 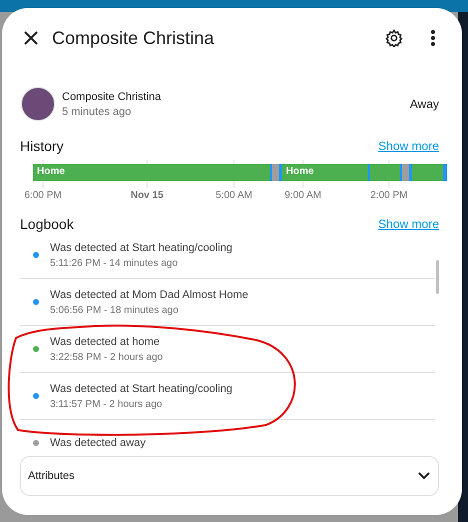 What do you see at coordinates (107, 404) in the screenshot?
I see `log-time: 3:11:57 PM - 2 hours ago` at bounding box center [107, 404].